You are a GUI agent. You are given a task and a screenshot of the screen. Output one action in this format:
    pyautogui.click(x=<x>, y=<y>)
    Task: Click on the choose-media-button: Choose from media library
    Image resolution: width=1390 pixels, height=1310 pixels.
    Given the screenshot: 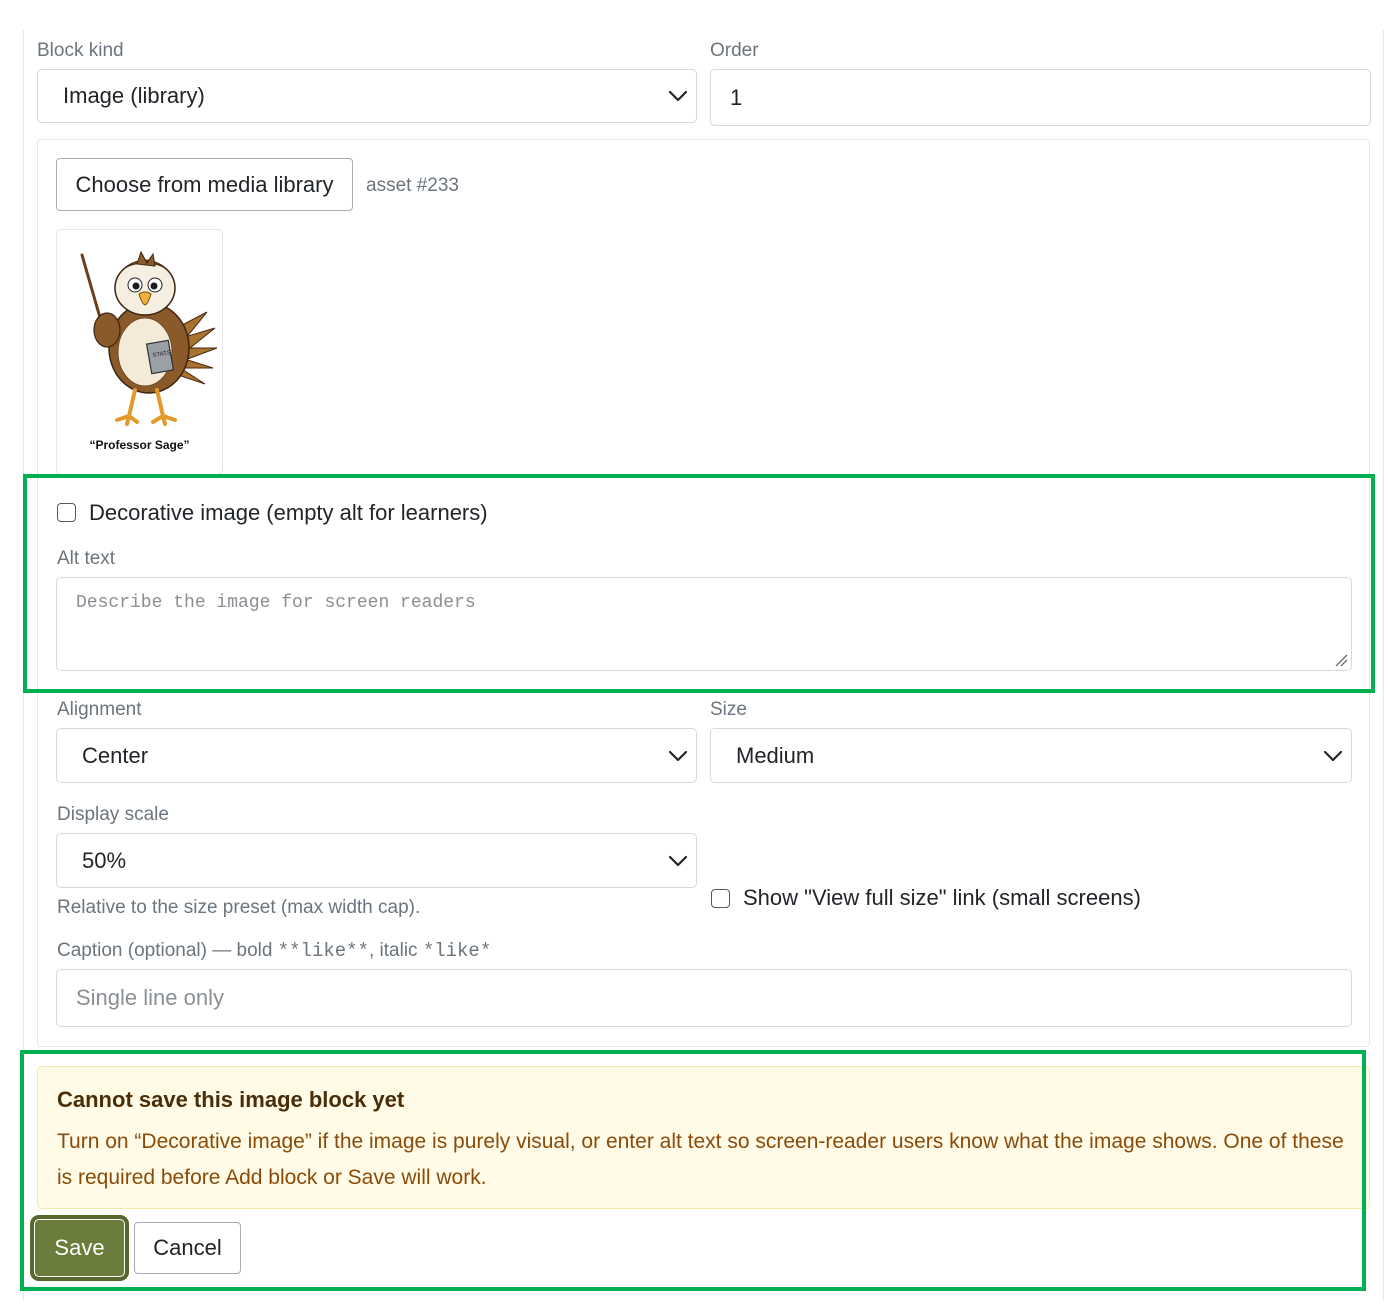 What is the action you would take?
    pyautogui.click(x=204, y=184)
    